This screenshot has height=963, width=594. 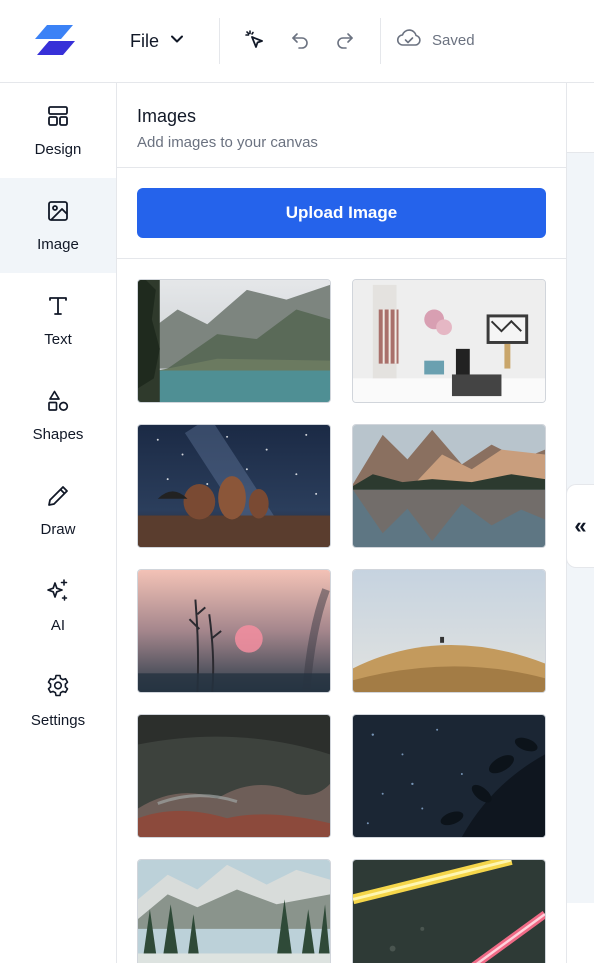 What do you see at coordinates (449, 631) in the screenshot?
I see `image-thumbnail-hill-sky` at bounding box center [449, 631].